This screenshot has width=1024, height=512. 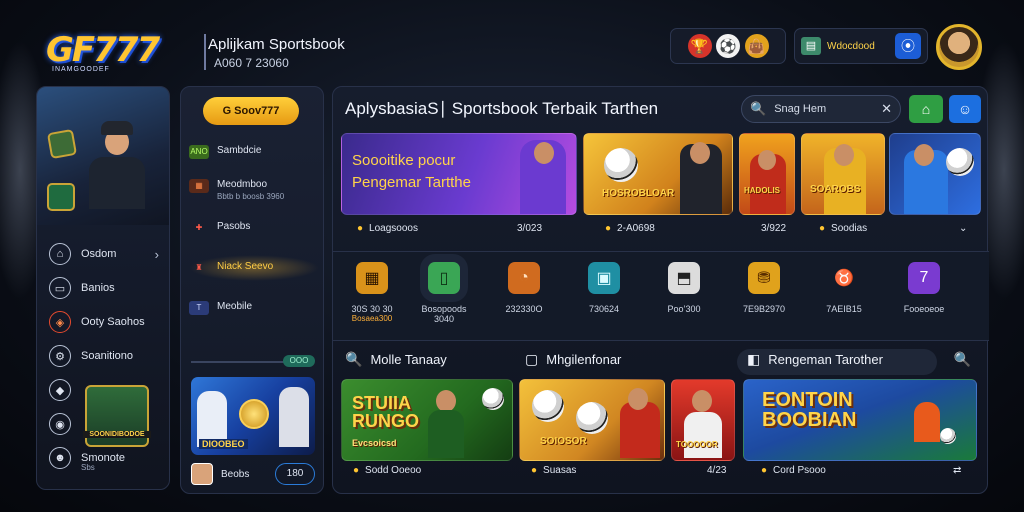 What do you see at coordinates (764, 309) in the screenshot?
I see `category-label: 7E9B2970` at bounding box center [764, 309].